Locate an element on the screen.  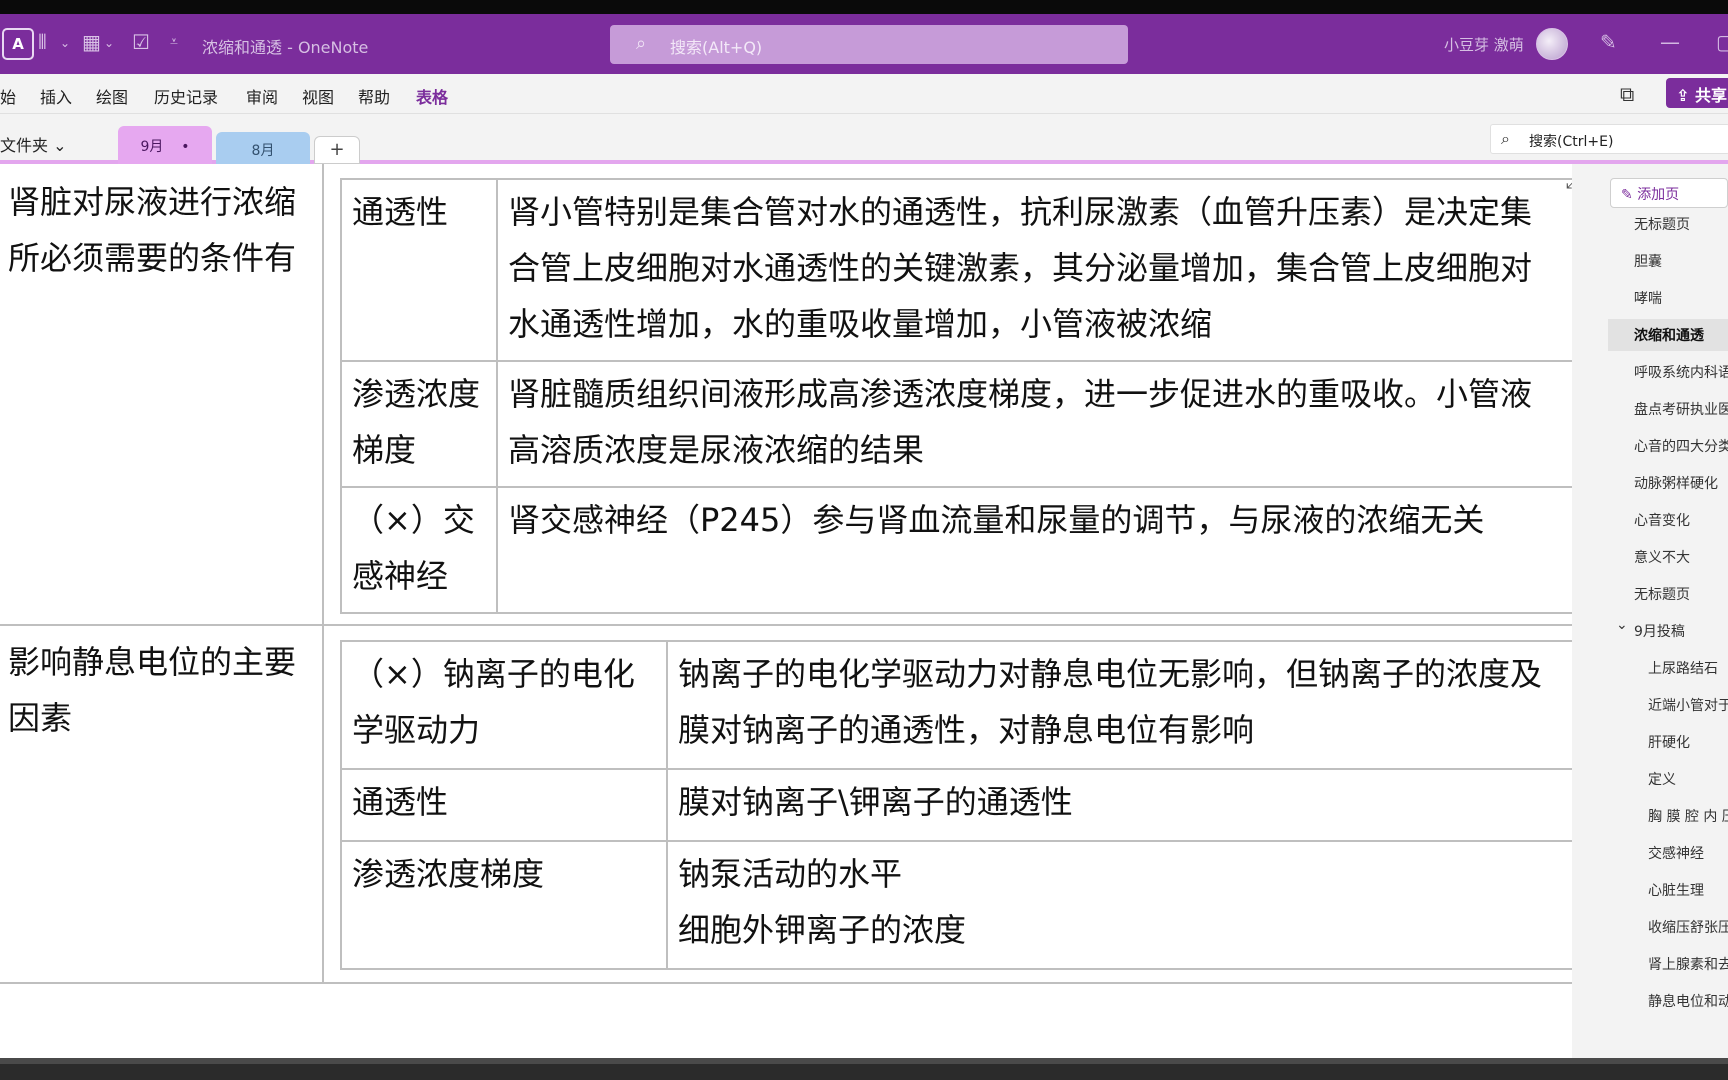
search-input: ⌕ 搜索(Alt+Q) is located at coordinates (869, 44).